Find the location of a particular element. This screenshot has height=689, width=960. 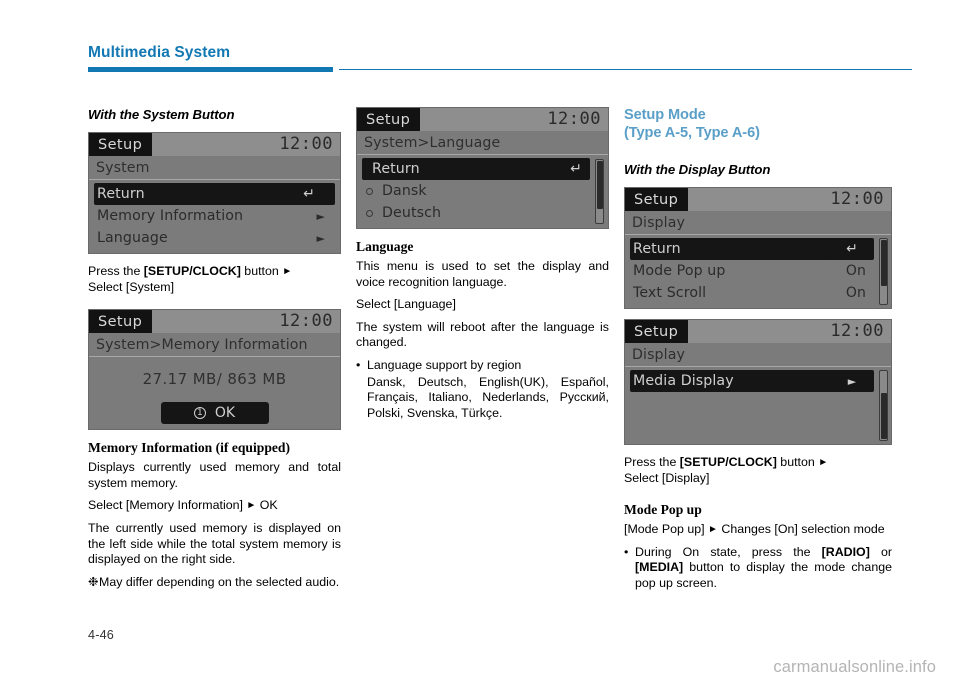

lcd-breadcrumb: System>Language is located at coordinates (482, 143).